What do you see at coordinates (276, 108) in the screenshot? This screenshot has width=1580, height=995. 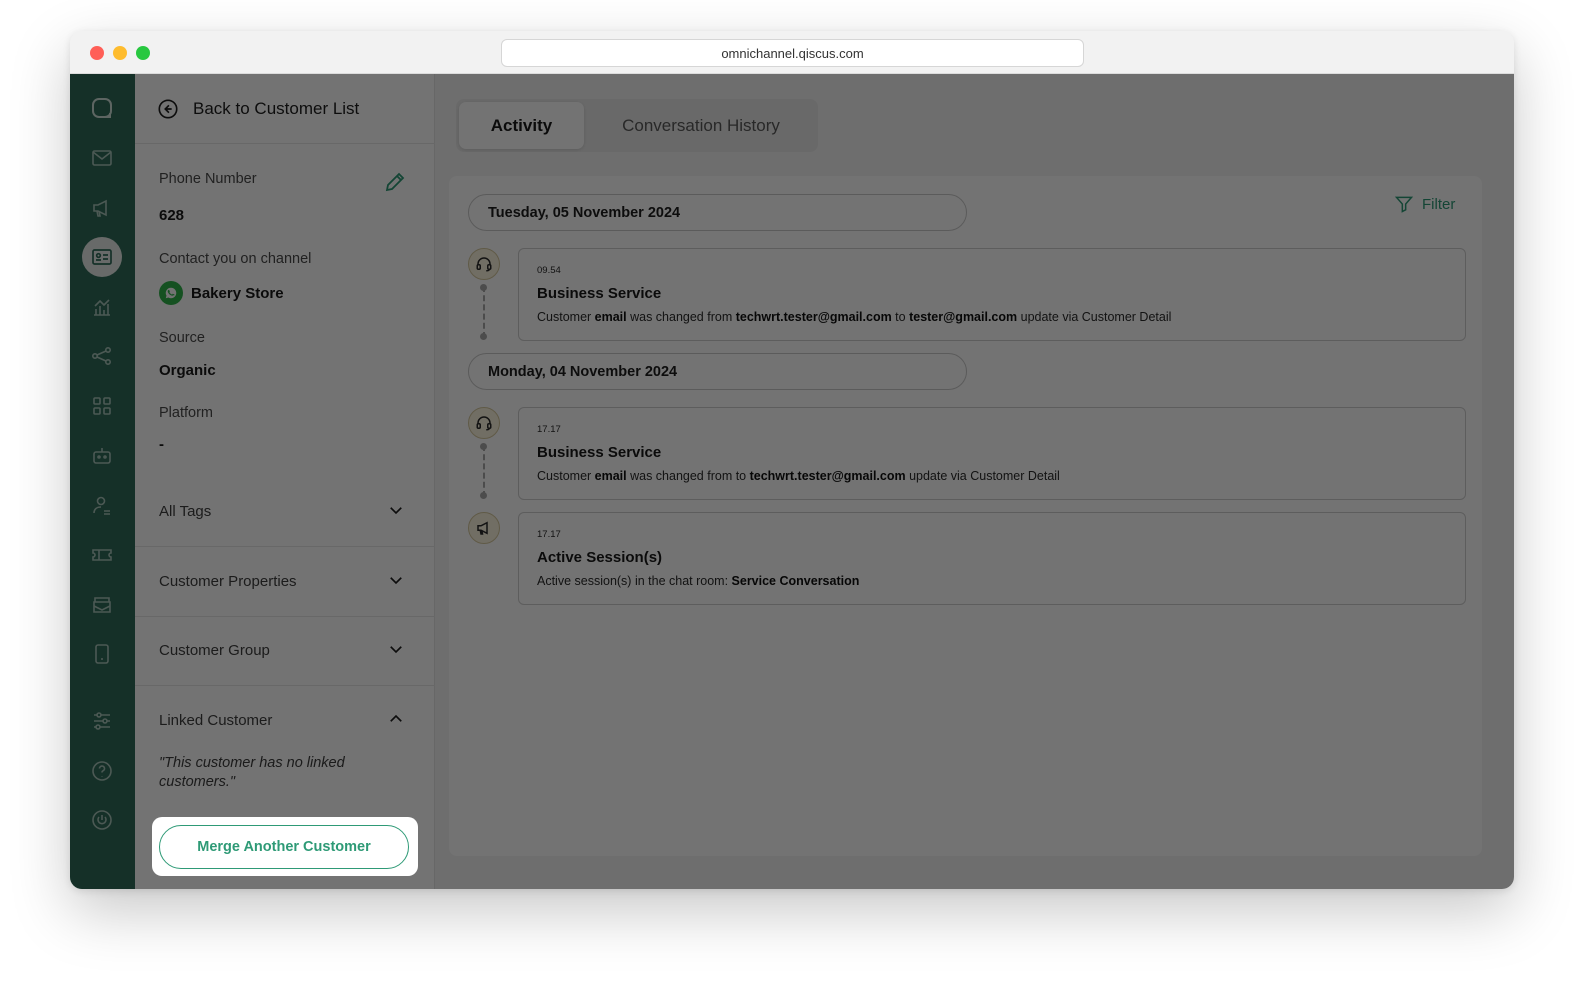 I see `back-label: Back to Customer List` at bounding box center [276, 108].